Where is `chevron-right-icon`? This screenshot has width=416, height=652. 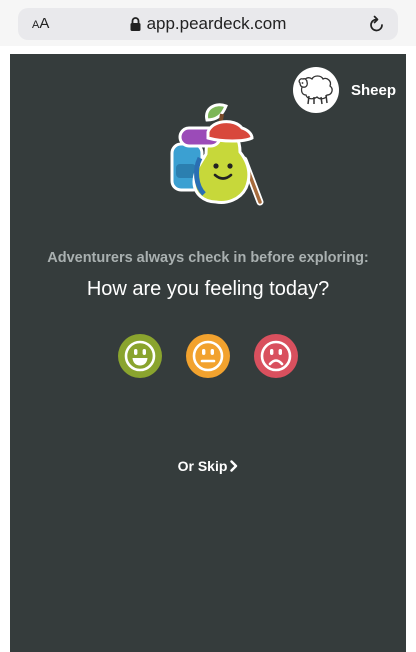 chevron-right-icon is located at coordinates (234, 467).